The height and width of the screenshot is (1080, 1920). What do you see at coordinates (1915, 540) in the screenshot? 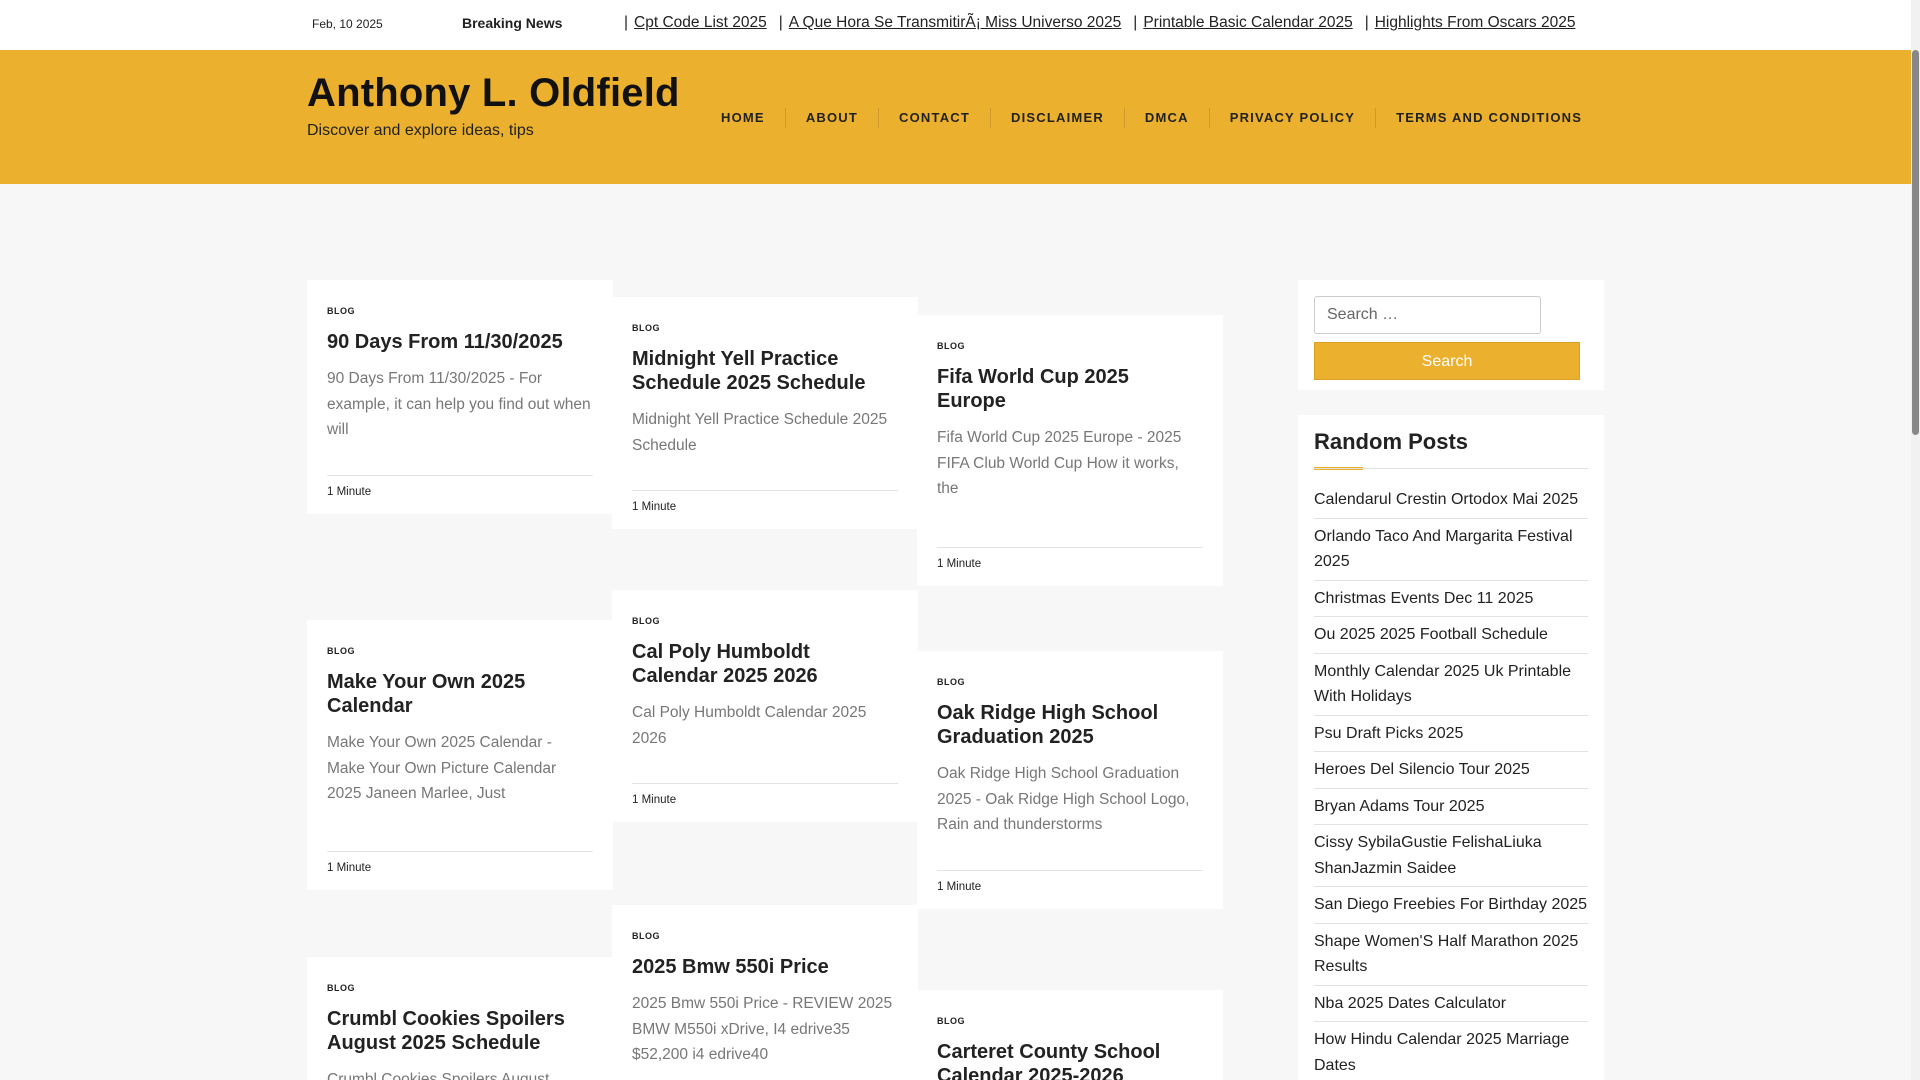
I see `page-scrollbar` at bounding box center [1915, 540].